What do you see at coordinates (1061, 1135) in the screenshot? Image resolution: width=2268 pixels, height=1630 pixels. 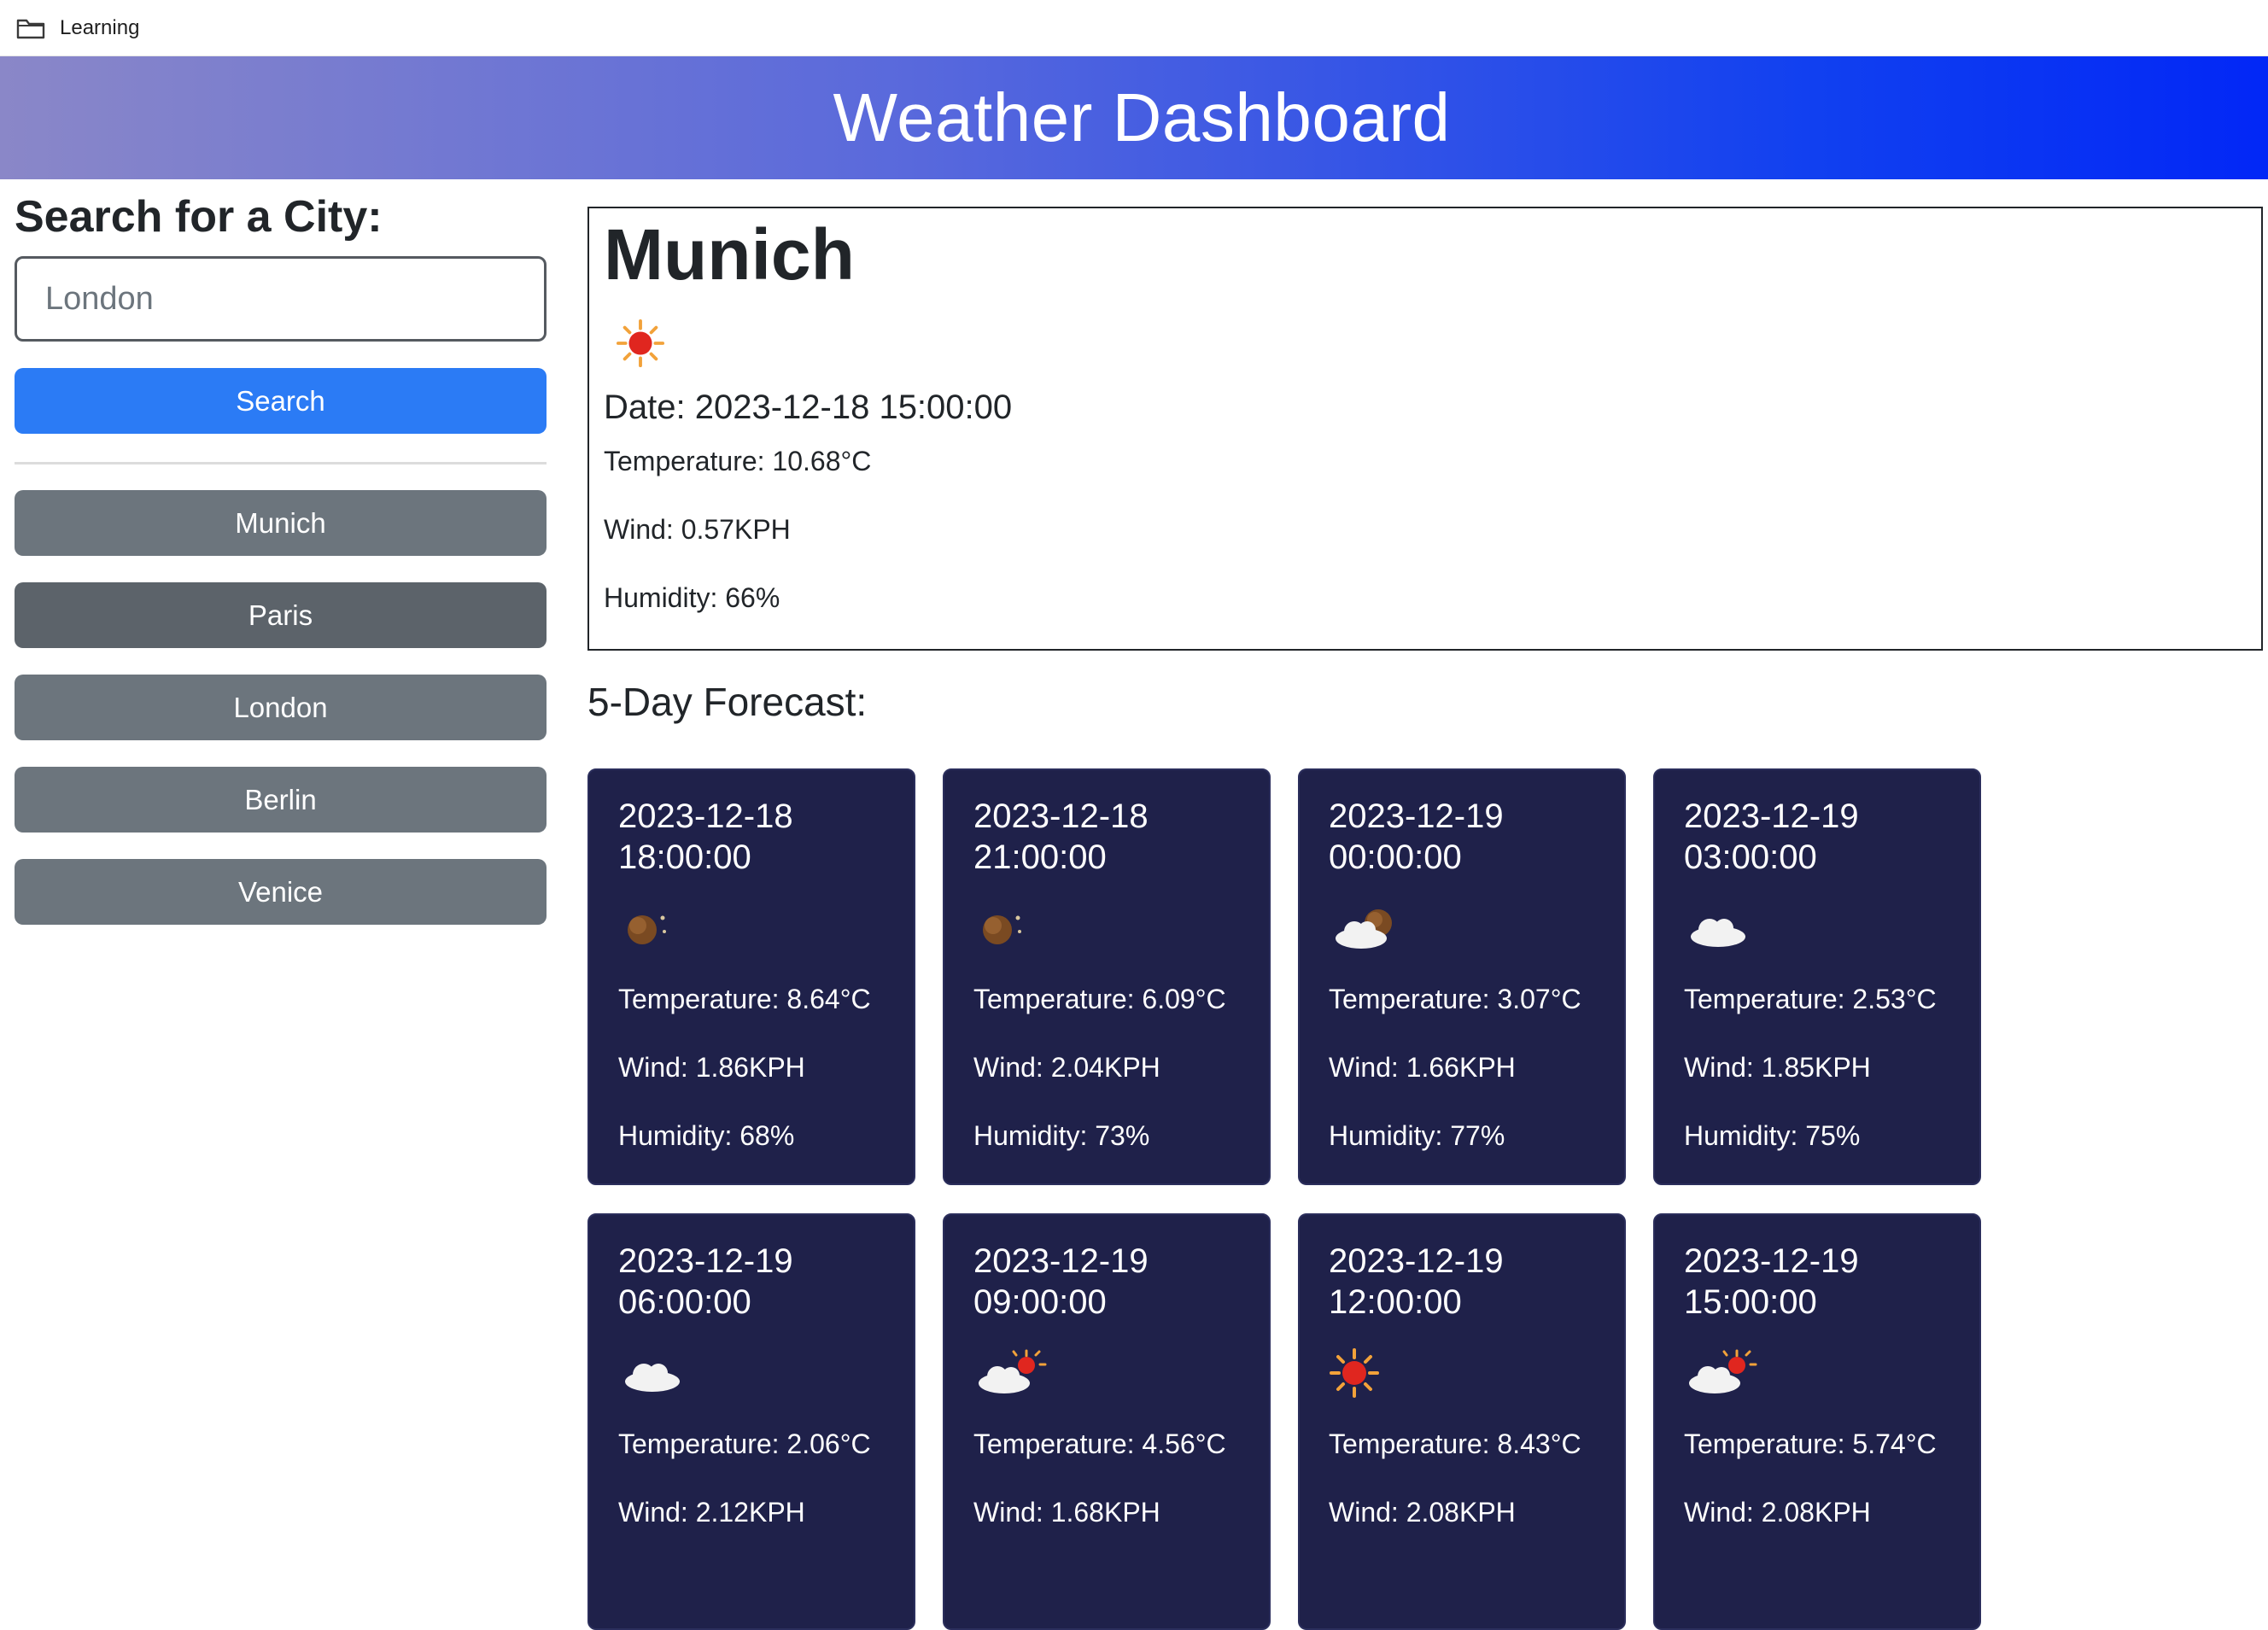 I see `forecast-humidity: Humidity: 73%` at bounding box center [1061, 1135].